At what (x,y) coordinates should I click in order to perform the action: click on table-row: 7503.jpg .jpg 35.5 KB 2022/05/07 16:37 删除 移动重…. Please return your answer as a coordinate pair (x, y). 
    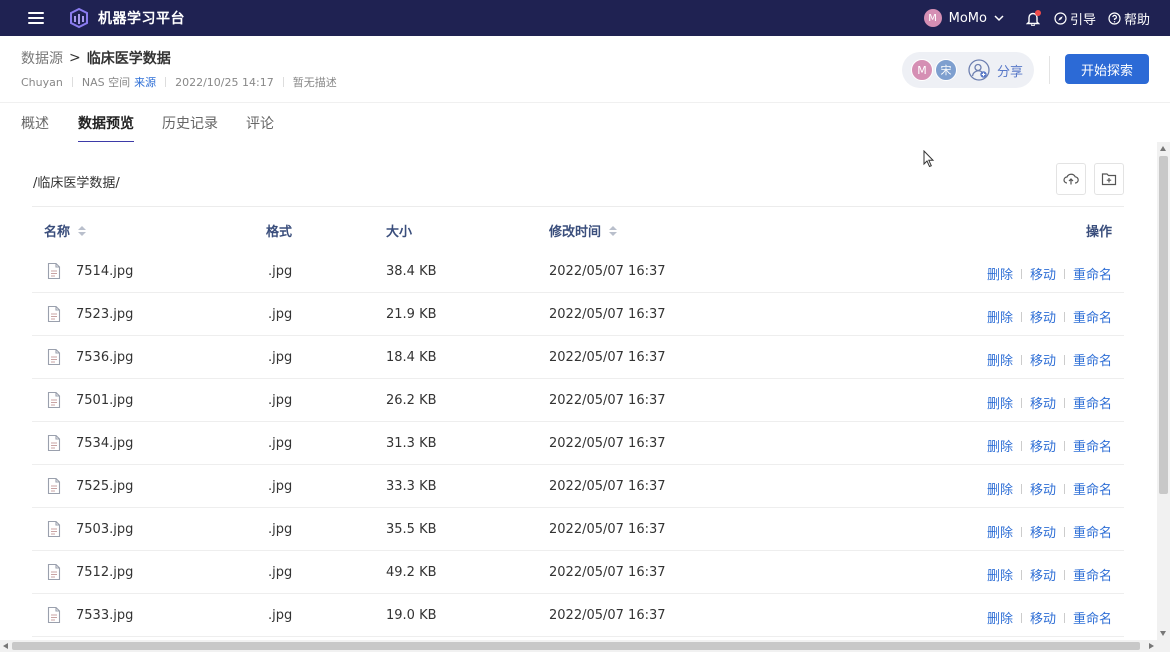
    Looking at the image, I should click on (578, 529).